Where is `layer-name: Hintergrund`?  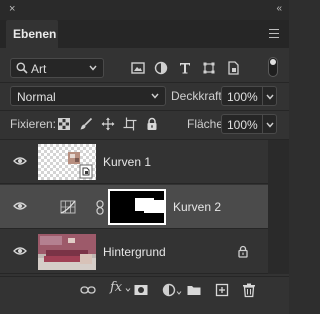
layer-name: Hintergrund is located at coordinates (134, 252).